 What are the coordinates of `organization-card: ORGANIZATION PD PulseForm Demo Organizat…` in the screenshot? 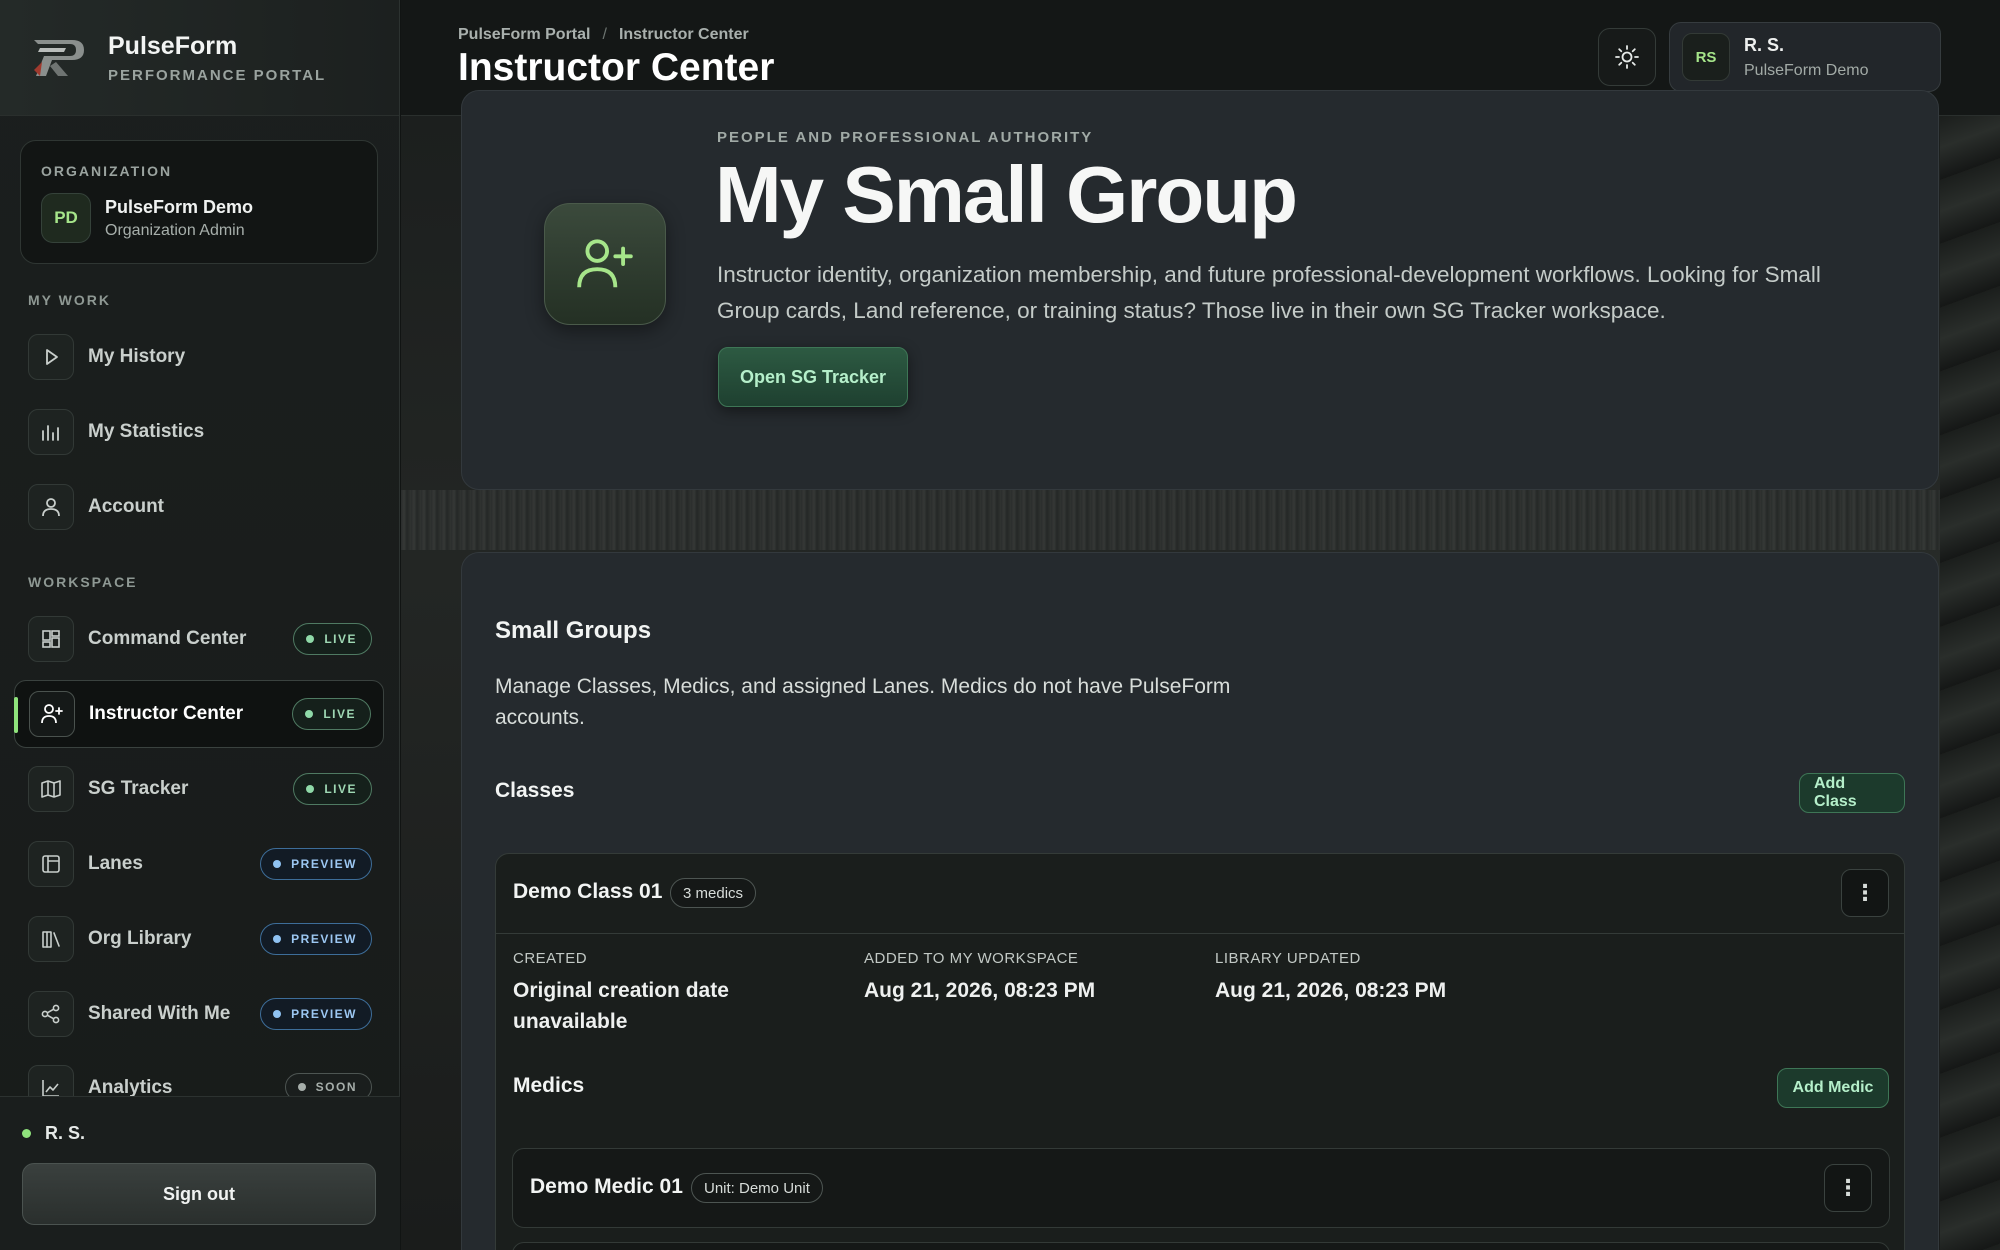 It's located at (199, 202).